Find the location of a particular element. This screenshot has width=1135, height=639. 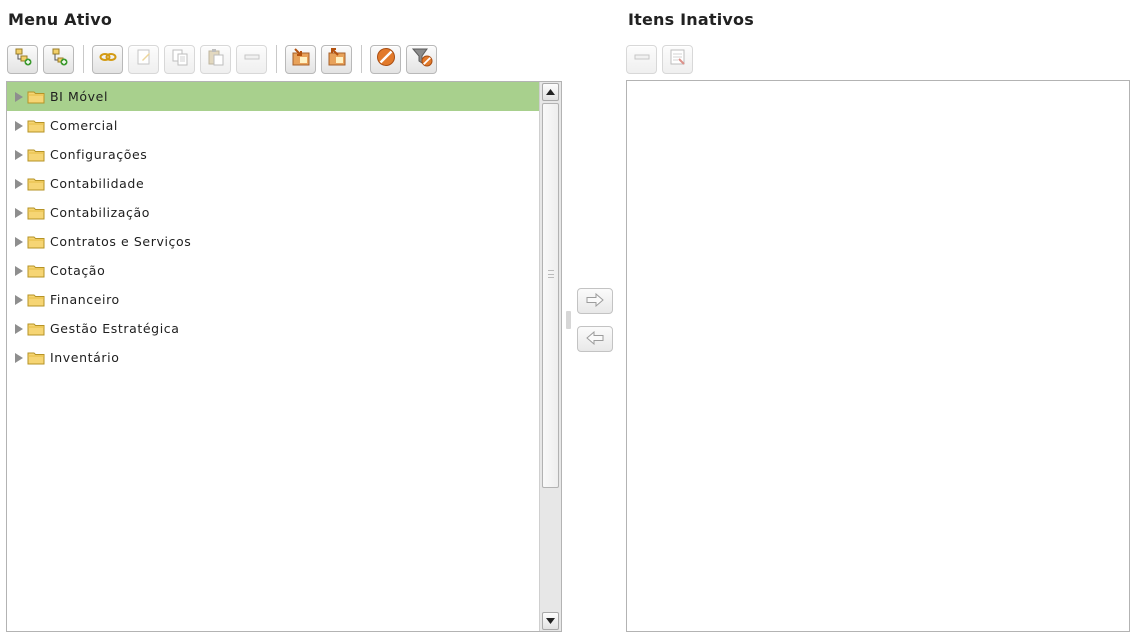

vertical-scrollbar is located at coordinates (550, 356).